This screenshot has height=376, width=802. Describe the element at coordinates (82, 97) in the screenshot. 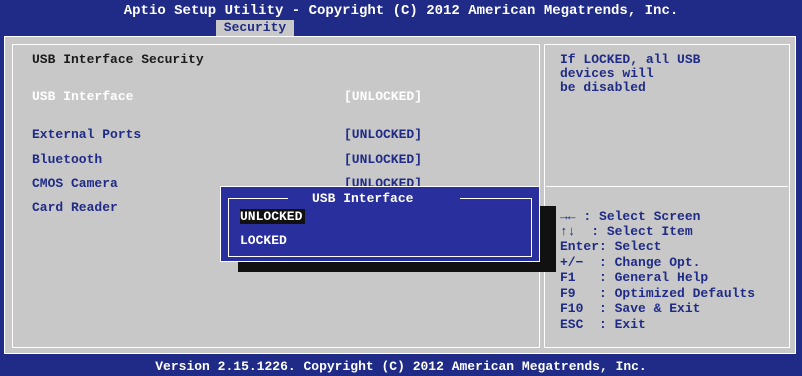

I see `setting-usb-interface-label: USB Interface` at that location.